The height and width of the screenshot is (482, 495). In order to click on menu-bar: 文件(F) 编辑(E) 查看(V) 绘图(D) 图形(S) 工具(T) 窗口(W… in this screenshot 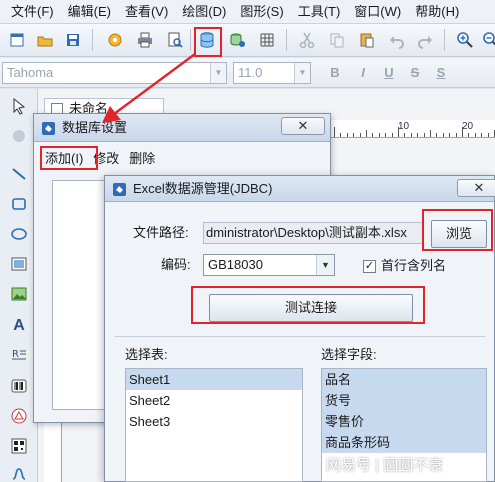, I will do `click(247, 12)`.